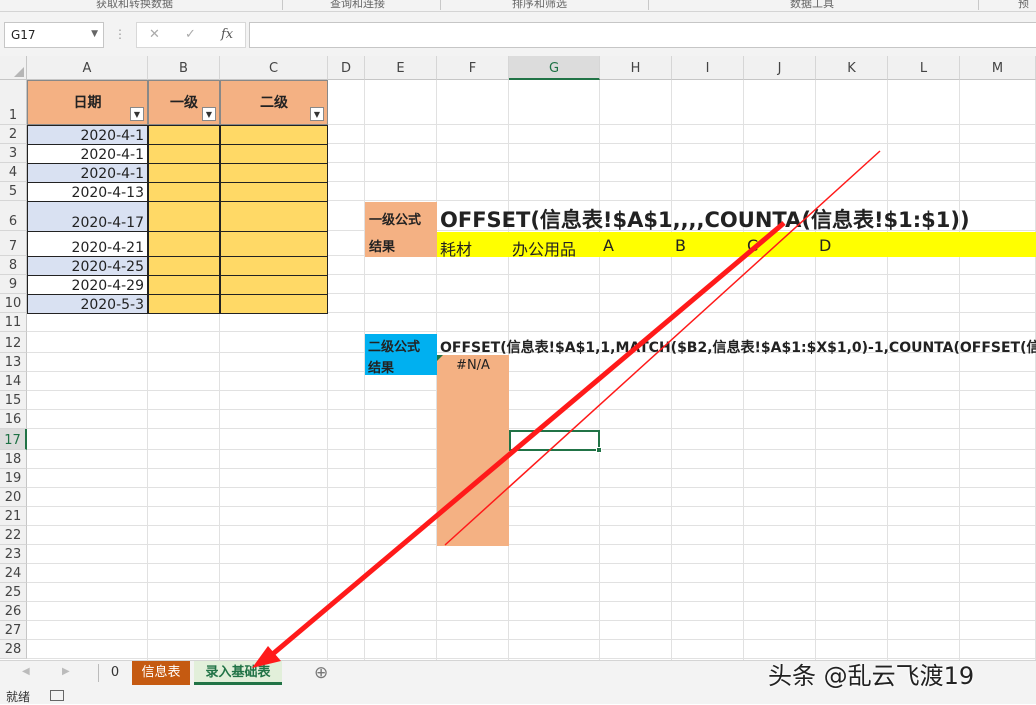 This screenshot has height=705, width=1036. What do you see at coordinates (642, 35) in the screenshot?
I see `formula-input` at bounding box center [642, 35].